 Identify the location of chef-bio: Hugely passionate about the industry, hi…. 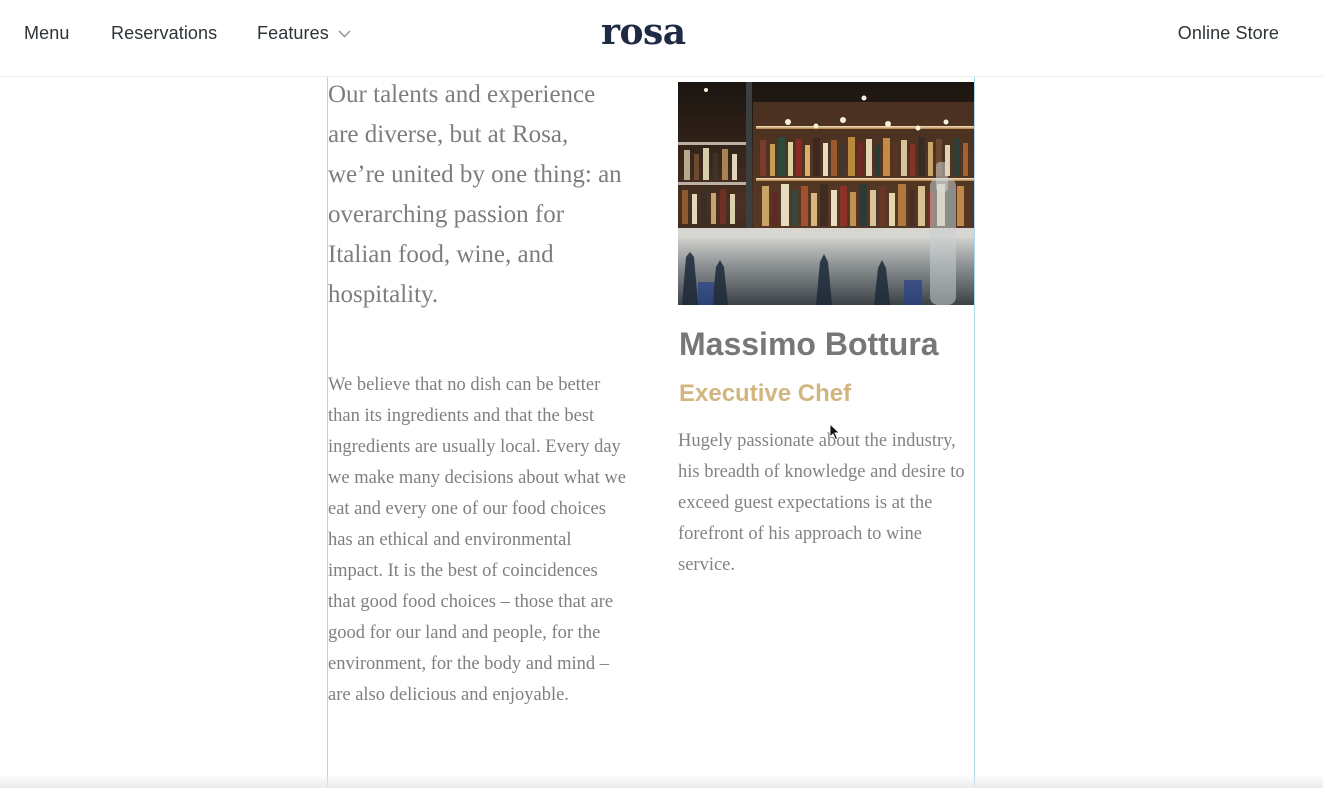
(821, 503).